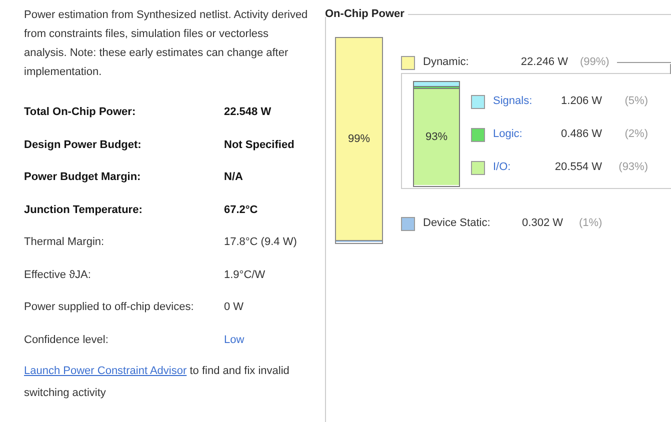 The width and height of the screenshot is (671, 422). What do you see at coordinates (446, 62) in the screenshot?
I see `legend-label: Dynamic:` at bounding box center [446, 62].